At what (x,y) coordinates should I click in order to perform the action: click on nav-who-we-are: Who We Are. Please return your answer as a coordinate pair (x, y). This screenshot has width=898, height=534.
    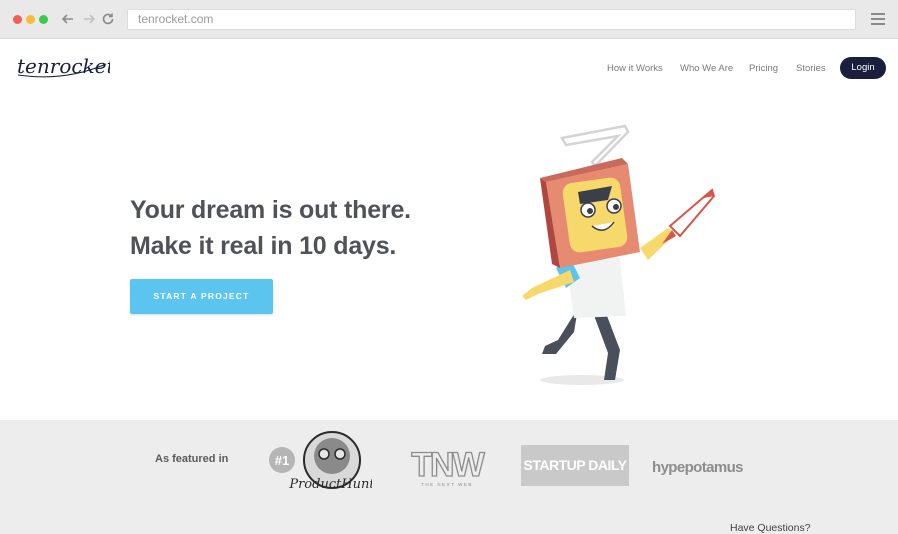
    Looking at the image, I should click on (706, 68).